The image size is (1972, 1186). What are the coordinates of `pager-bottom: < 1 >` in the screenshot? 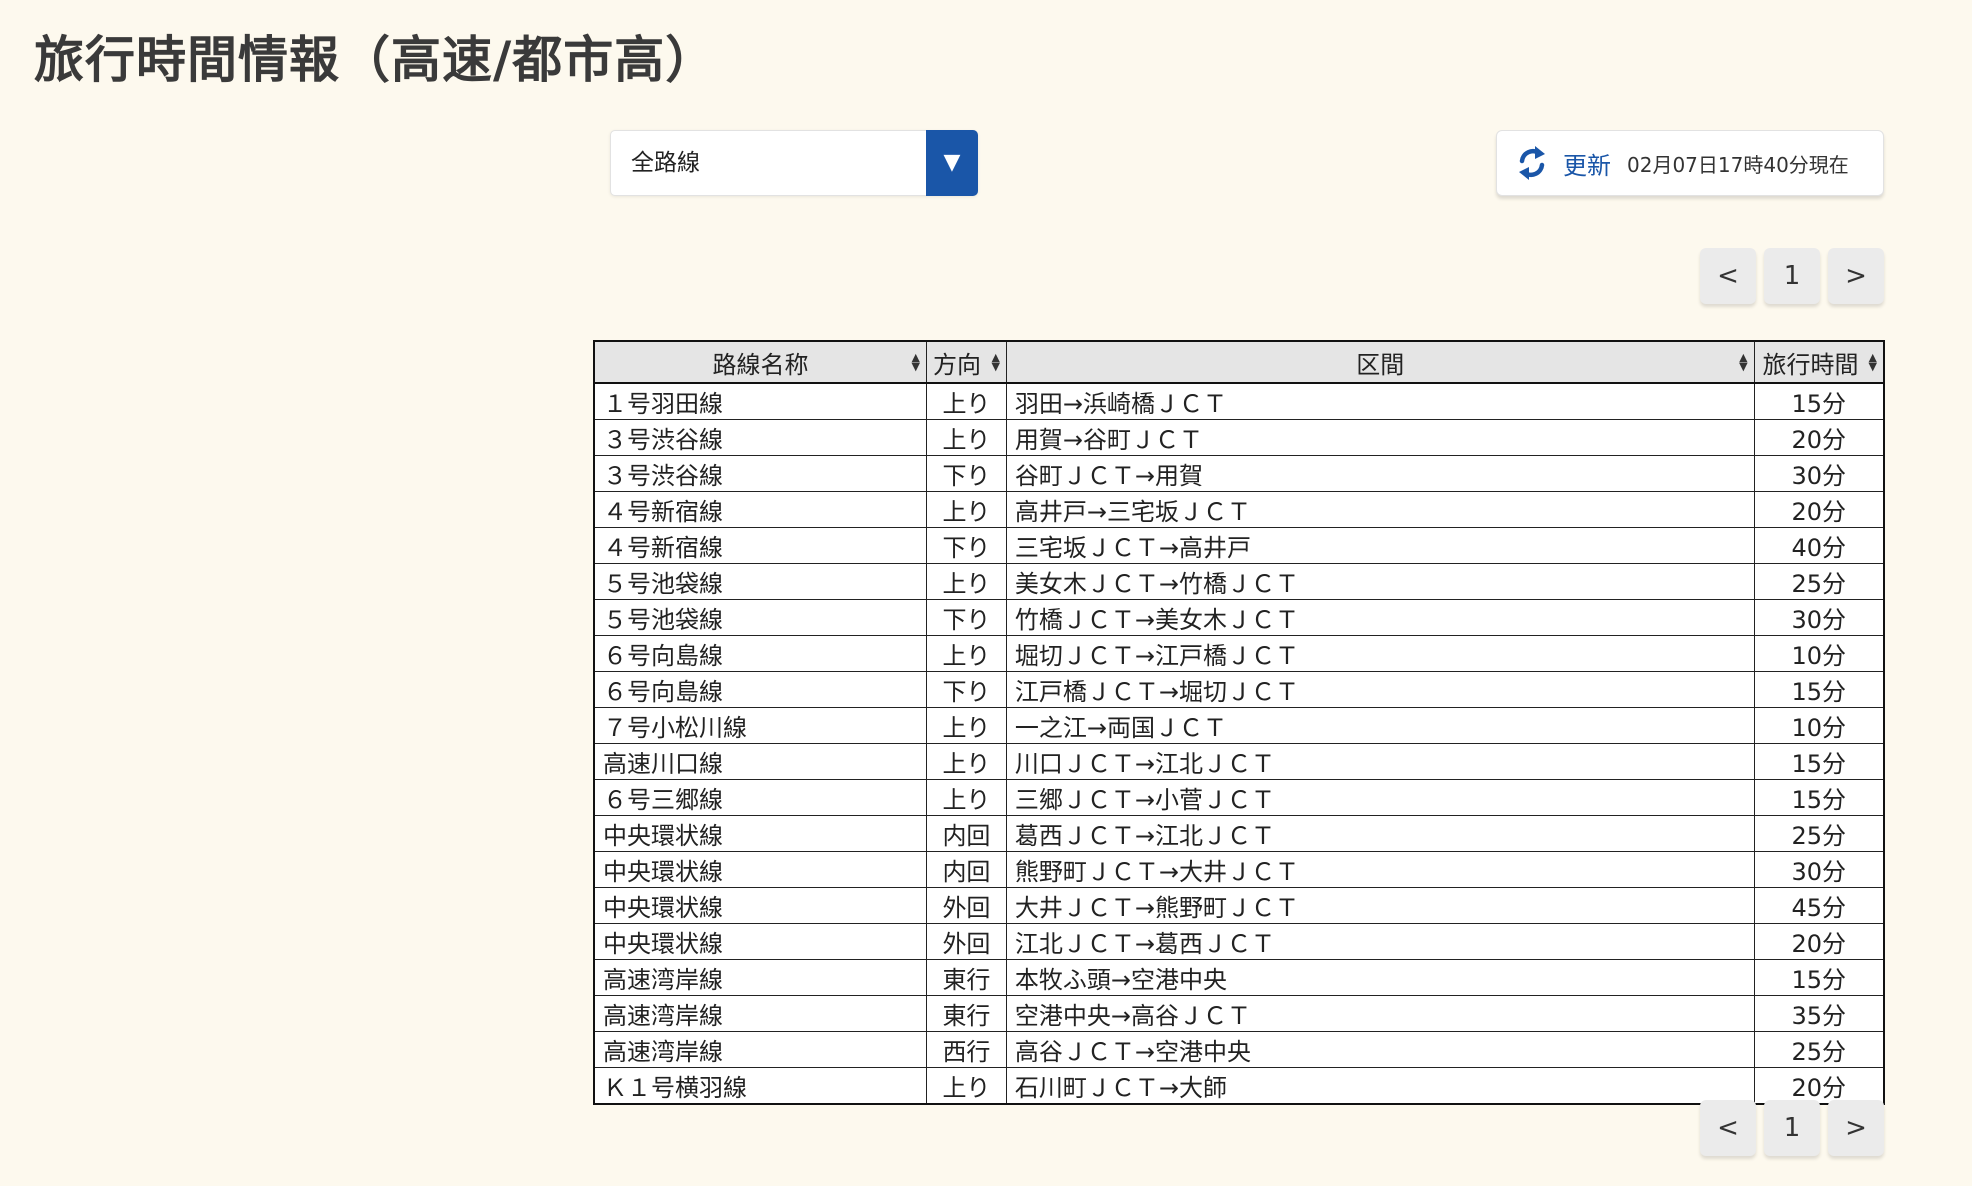 It's located at (1792, 1128).